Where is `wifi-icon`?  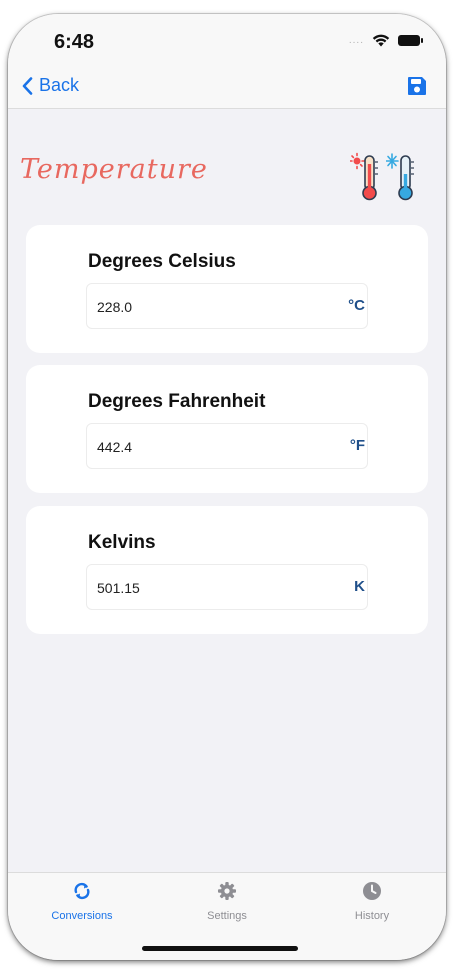 wifi-icon is located at coordinates (381, 40).